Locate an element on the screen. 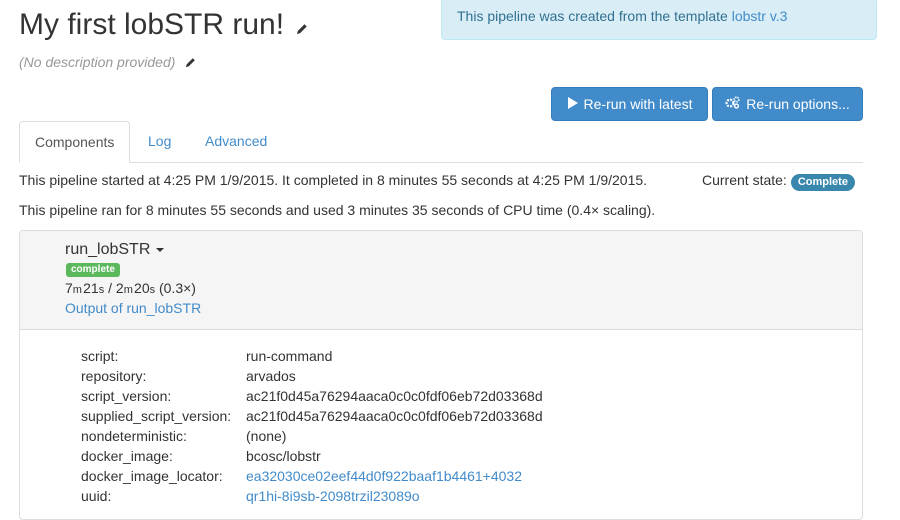  gears-icon is located at coordinates (732, 104).